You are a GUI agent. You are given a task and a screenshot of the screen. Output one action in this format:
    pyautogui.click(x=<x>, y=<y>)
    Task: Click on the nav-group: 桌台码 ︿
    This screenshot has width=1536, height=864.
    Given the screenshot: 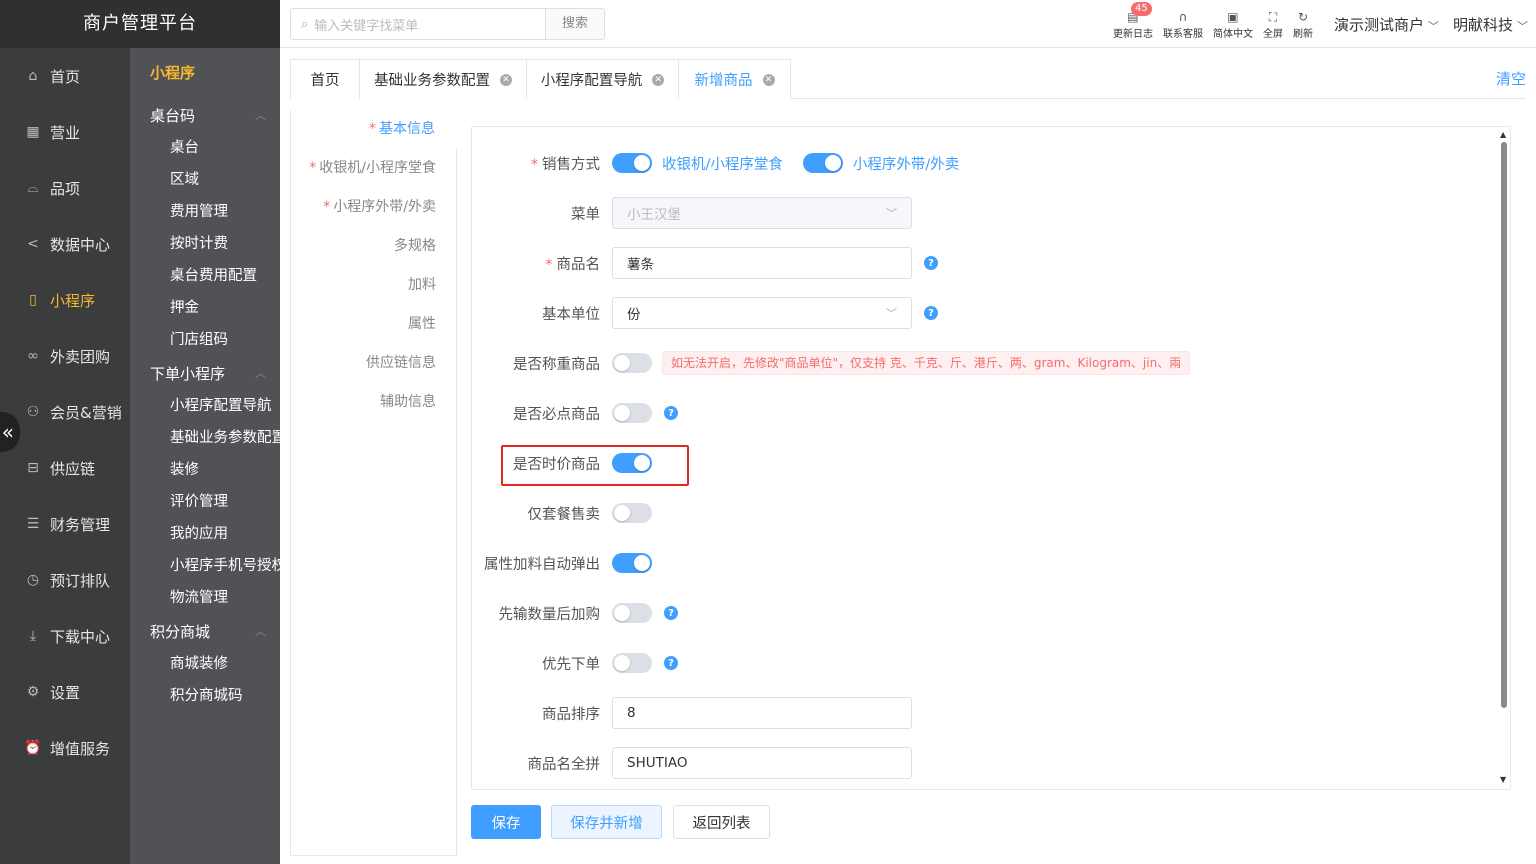 What is the action you would take?
    pyautogui.click(x=205, y=115)
    